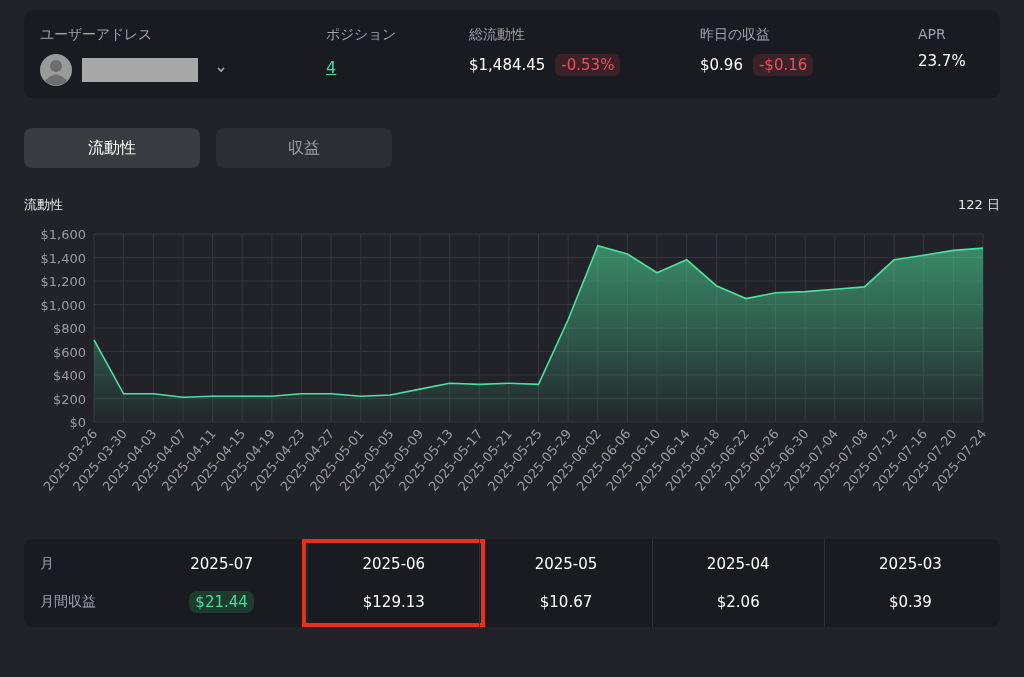 The height and width of the screenshot is (677, 1024). I want to click on earnings-badge: $21.44, so click(221, 602).